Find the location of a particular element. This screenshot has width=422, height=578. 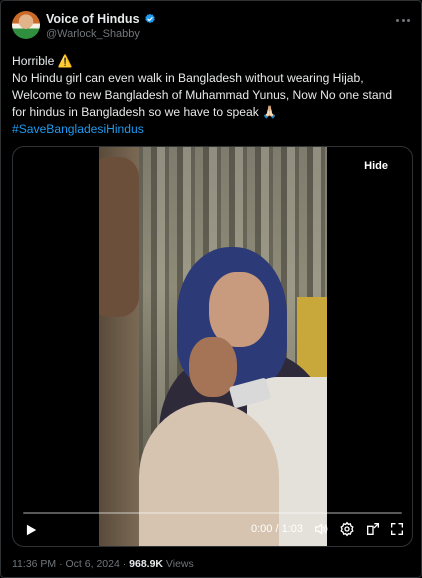

fullscreen-exit-icon is located at coordinates (373, 529).